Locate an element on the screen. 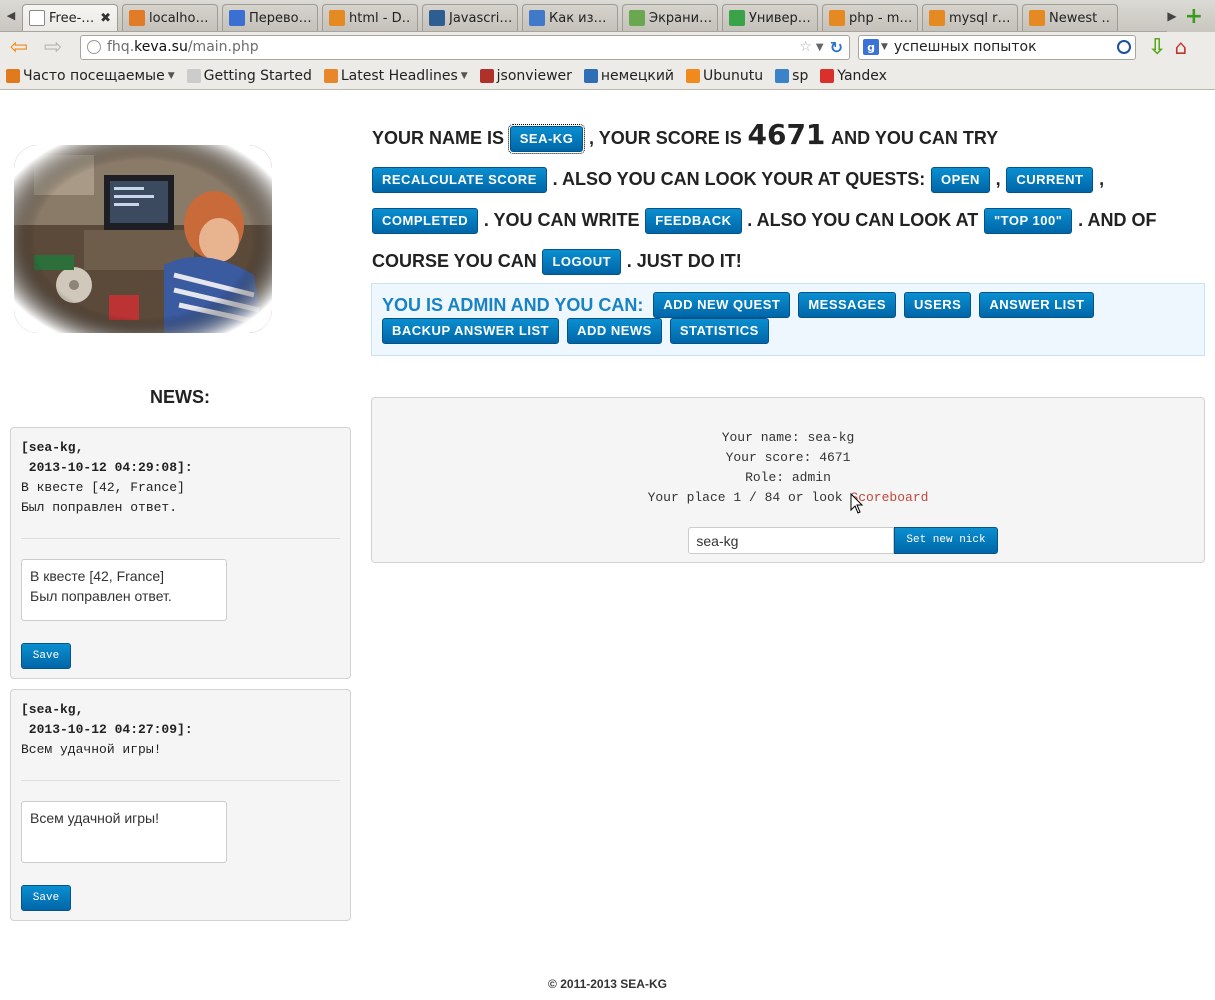 This screenshot has width=1215, height=1000. bookmark-star-icon: ☆ is located at coordinates (805, 47).